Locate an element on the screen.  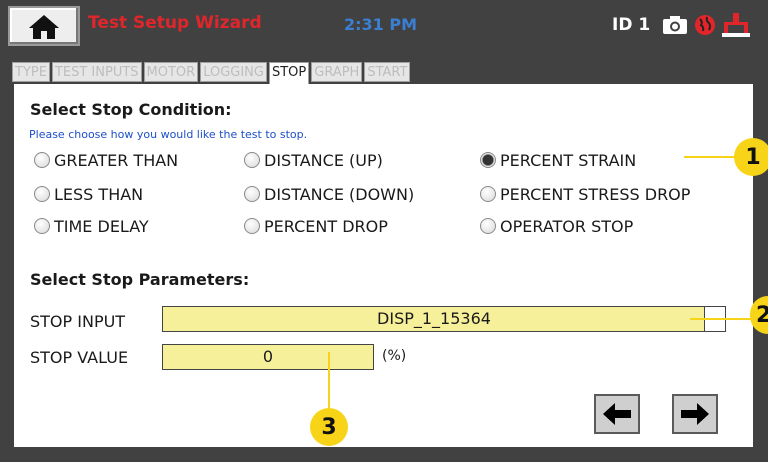
stop-parameters-heading: Select Stop Parameters: is located at coordinates (140, 279).